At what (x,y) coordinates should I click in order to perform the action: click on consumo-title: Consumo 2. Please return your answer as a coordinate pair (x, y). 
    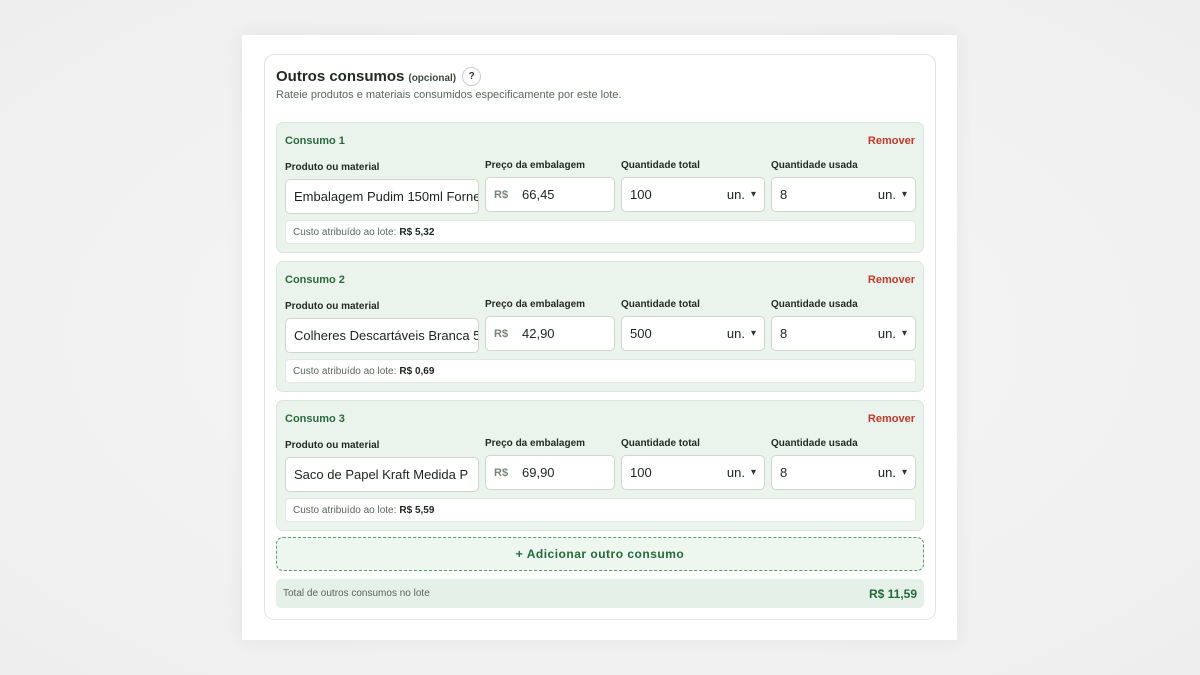
    Looking at the image, I should click on (315, 280).